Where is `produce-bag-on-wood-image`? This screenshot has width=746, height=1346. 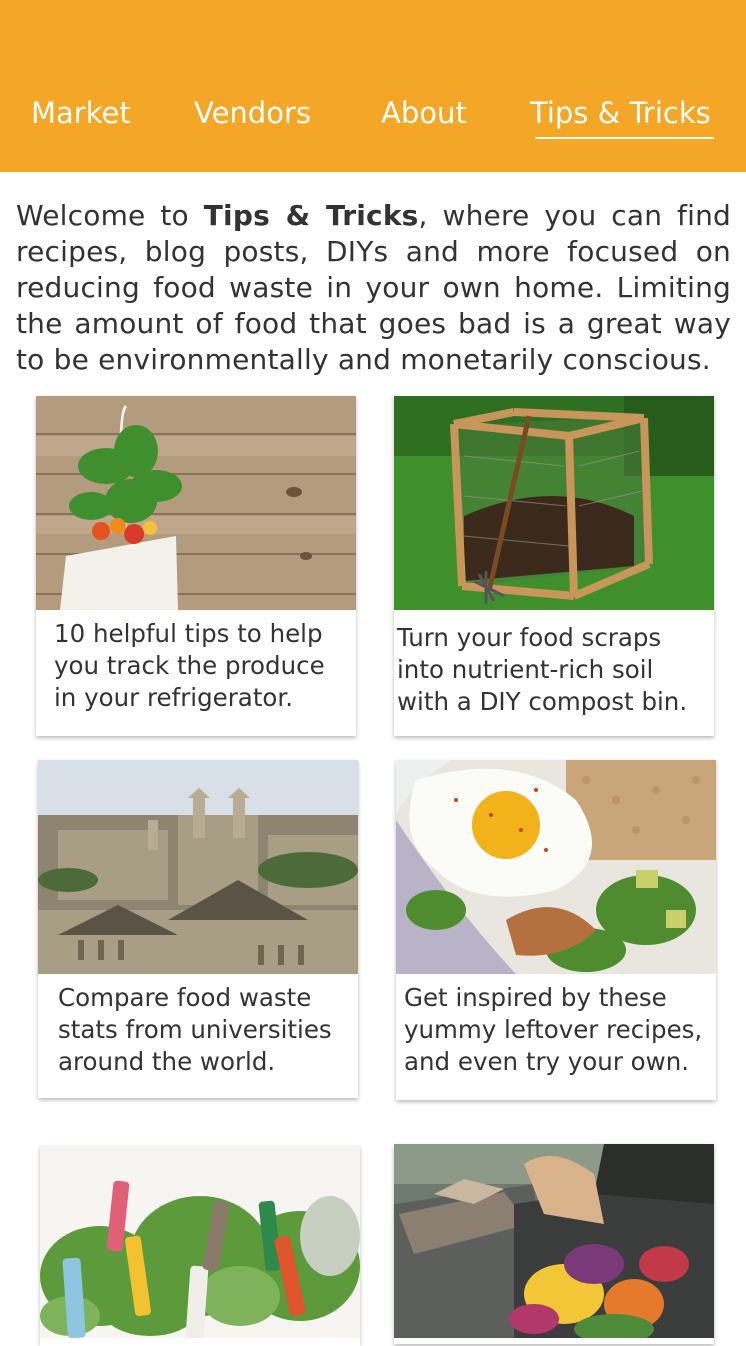 produce-bag-on-wood-image is located at coordinates (196, 503).